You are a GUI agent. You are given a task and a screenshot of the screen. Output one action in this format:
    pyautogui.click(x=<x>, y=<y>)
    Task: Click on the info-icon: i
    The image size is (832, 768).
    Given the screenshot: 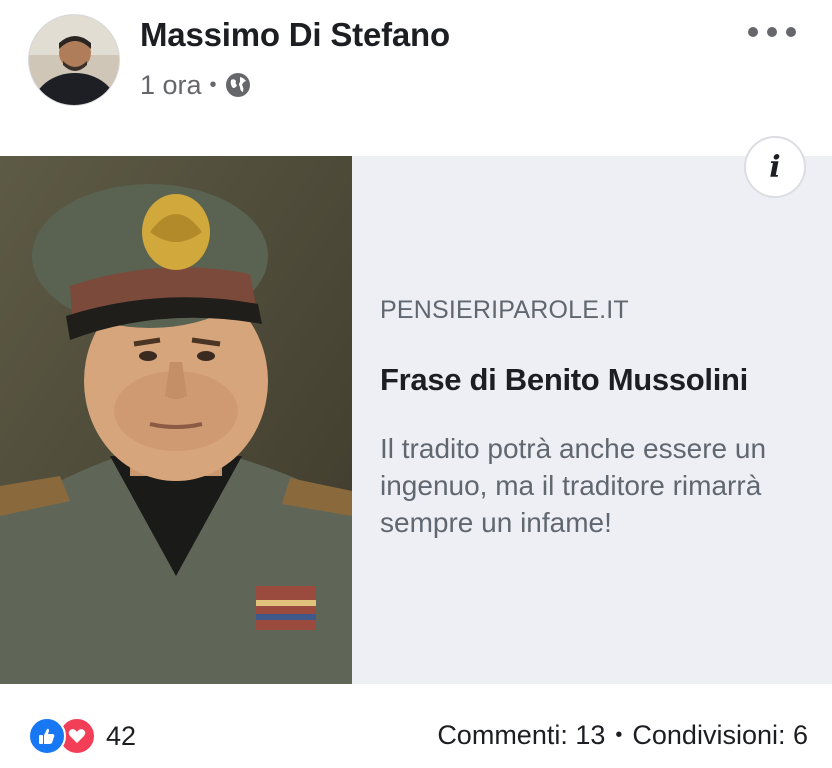 What is the action you would take?
    pyautogui.click(x=775, y=167)
    